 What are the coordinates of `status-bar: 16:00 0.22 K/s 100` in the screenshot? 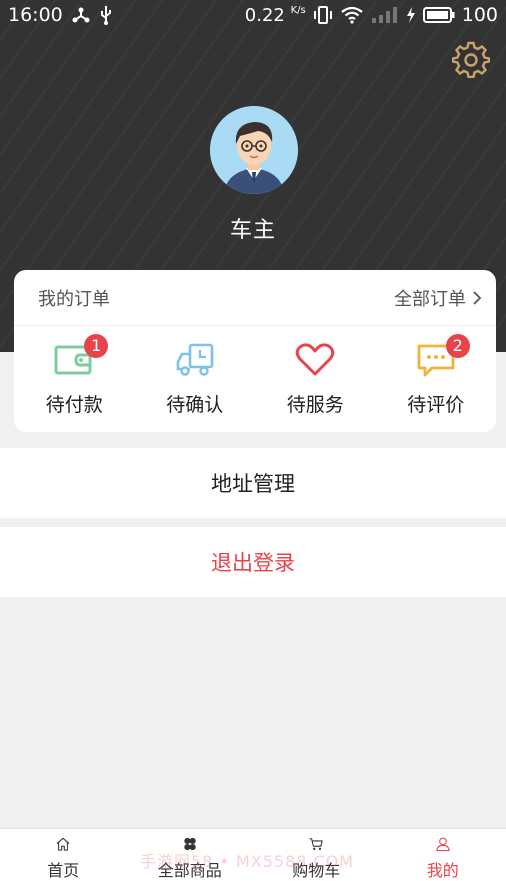 It's located at (253, 15).